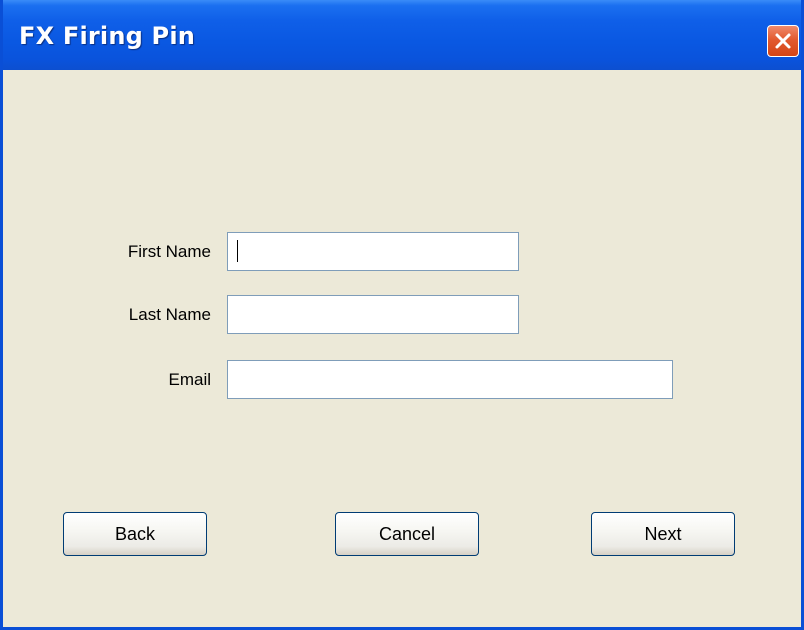 The width and height of the screenshot is (804, 630). What do you see at coordinates (169, 251) in the screenshot?
I see `first-name-label: First Name` at bounding box center [169, 251].